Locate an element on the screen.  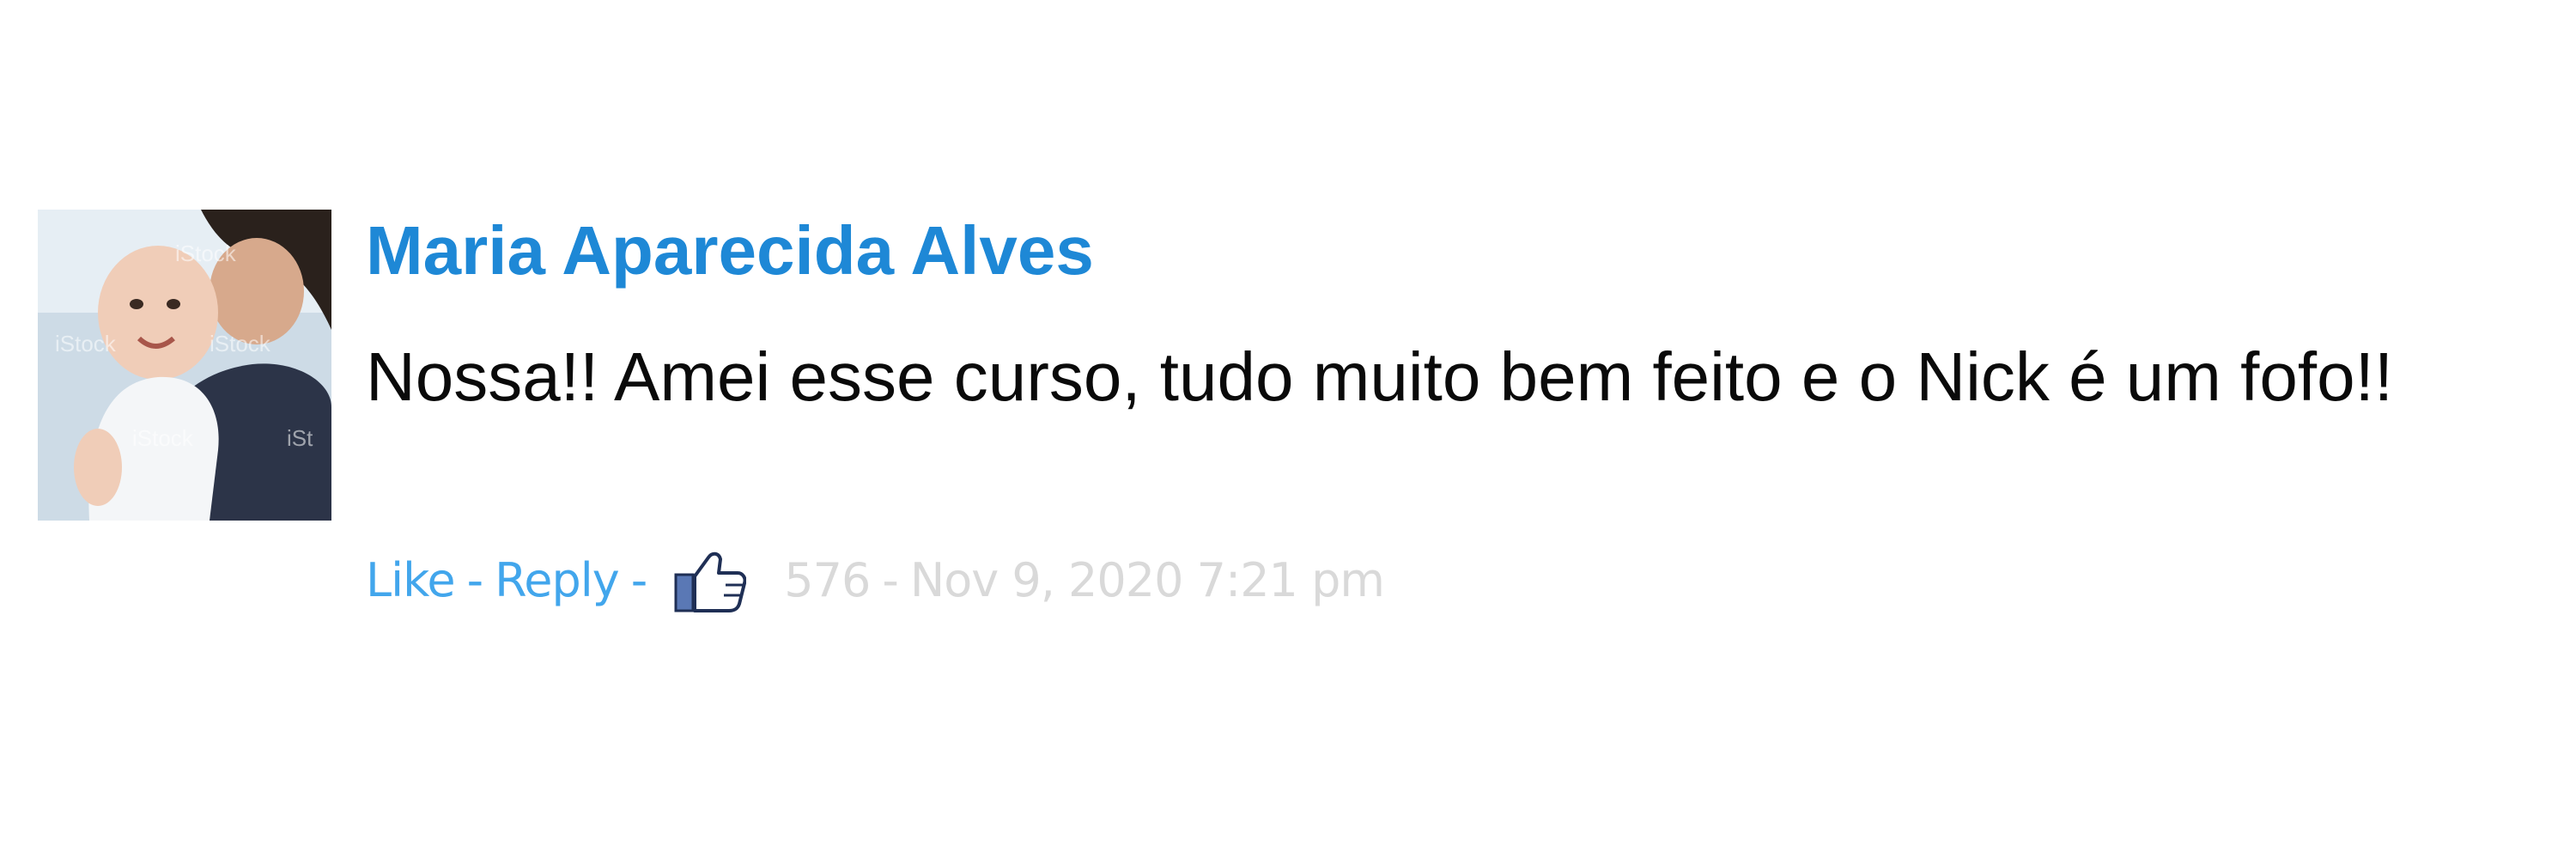
comment-actions: Like - Reply - 576 - Nov 9, 2020 7:21 pm is located at coordinates (876, 580).